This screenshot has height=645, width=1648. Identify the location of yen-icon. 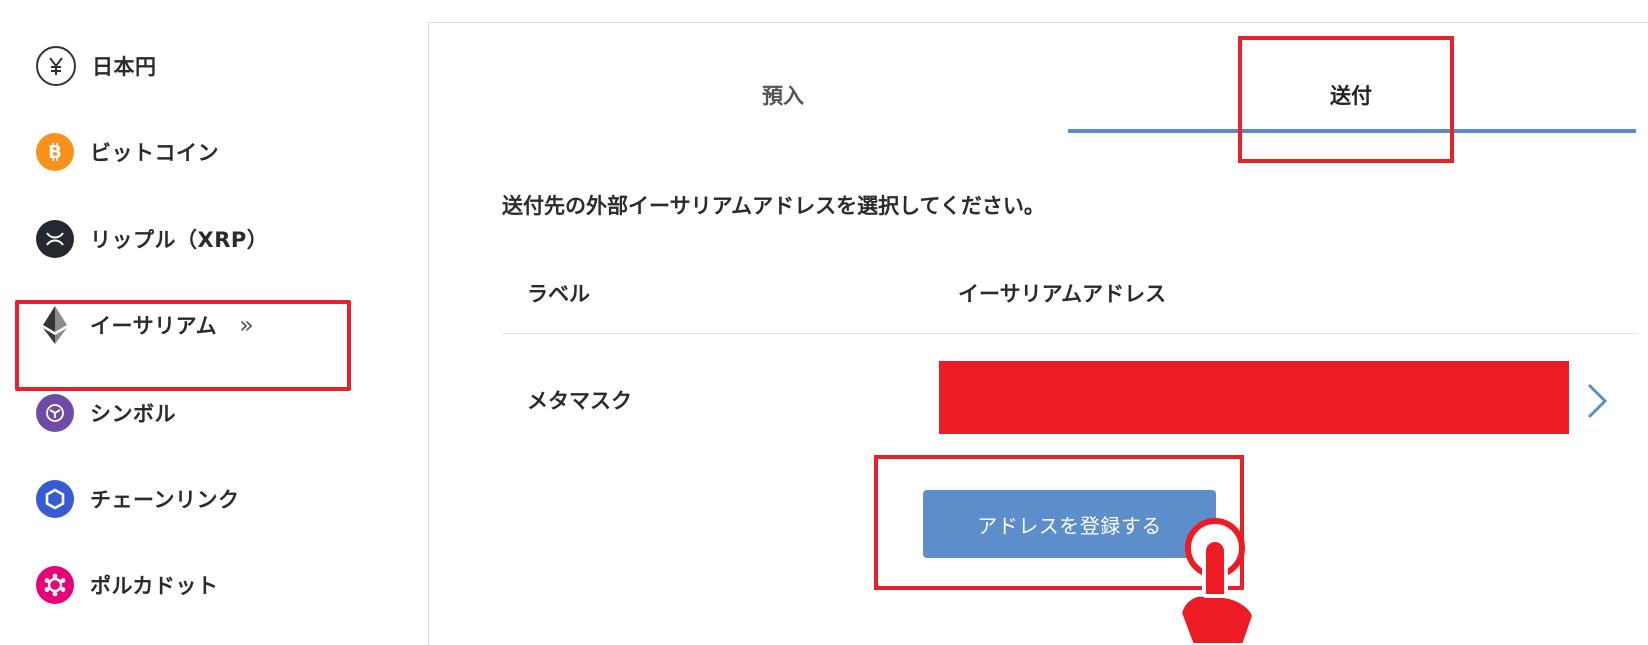
(56, 66).